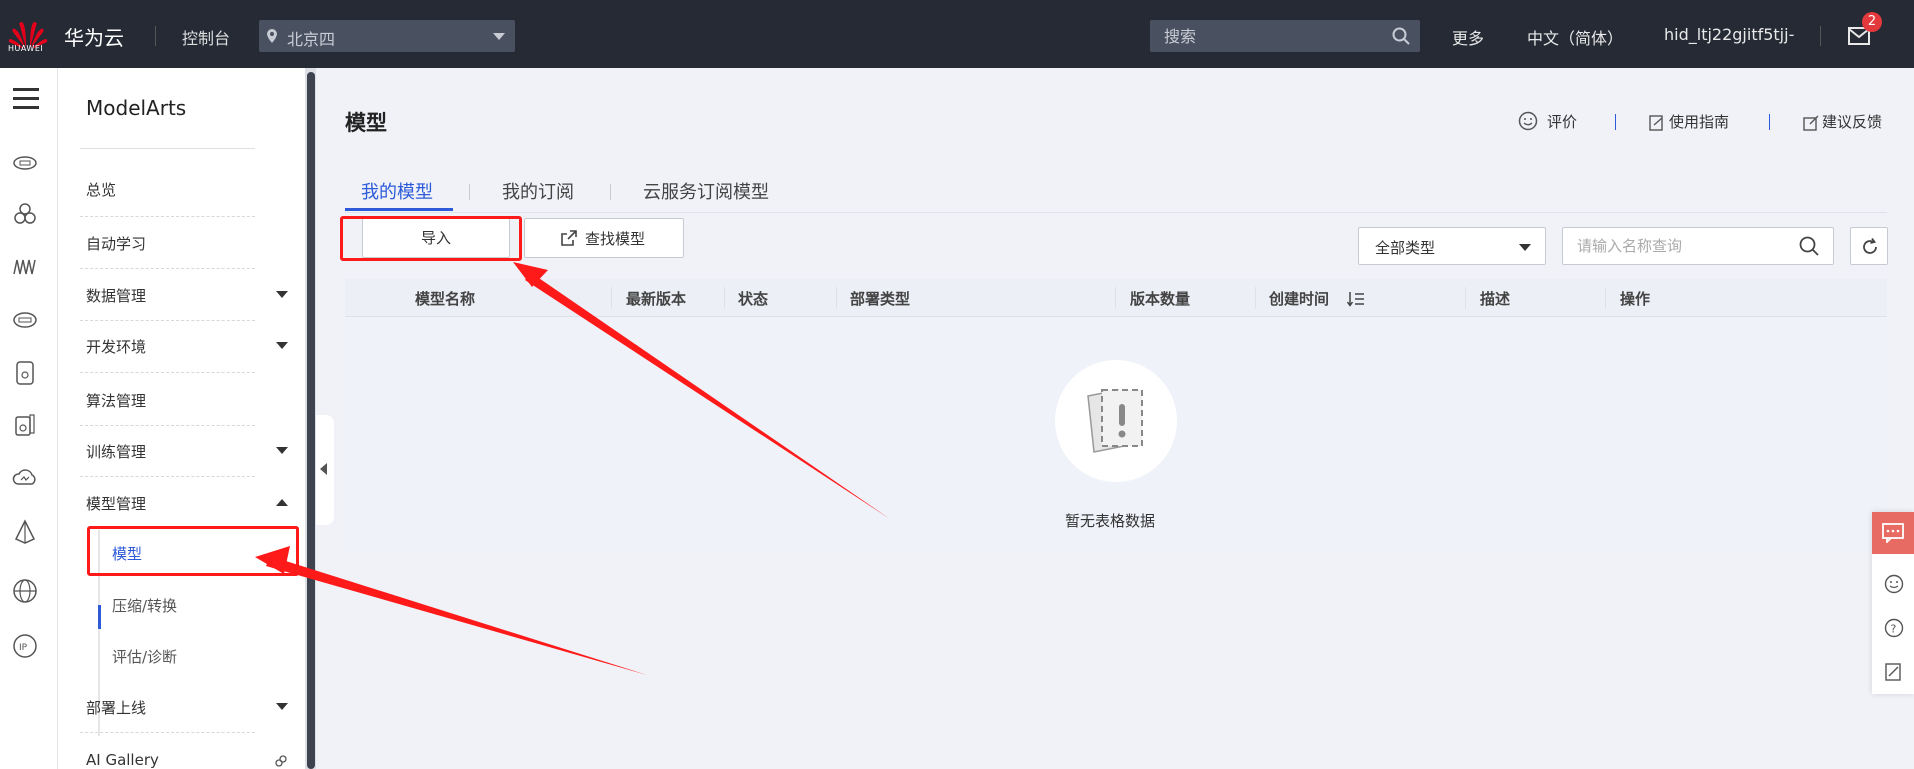 This screenshot has height=769, width=1914. What do you see at coordinates (387, 36) in the screenshot?
I see `region-selector: 北京四` at bounding box center [387, 36].